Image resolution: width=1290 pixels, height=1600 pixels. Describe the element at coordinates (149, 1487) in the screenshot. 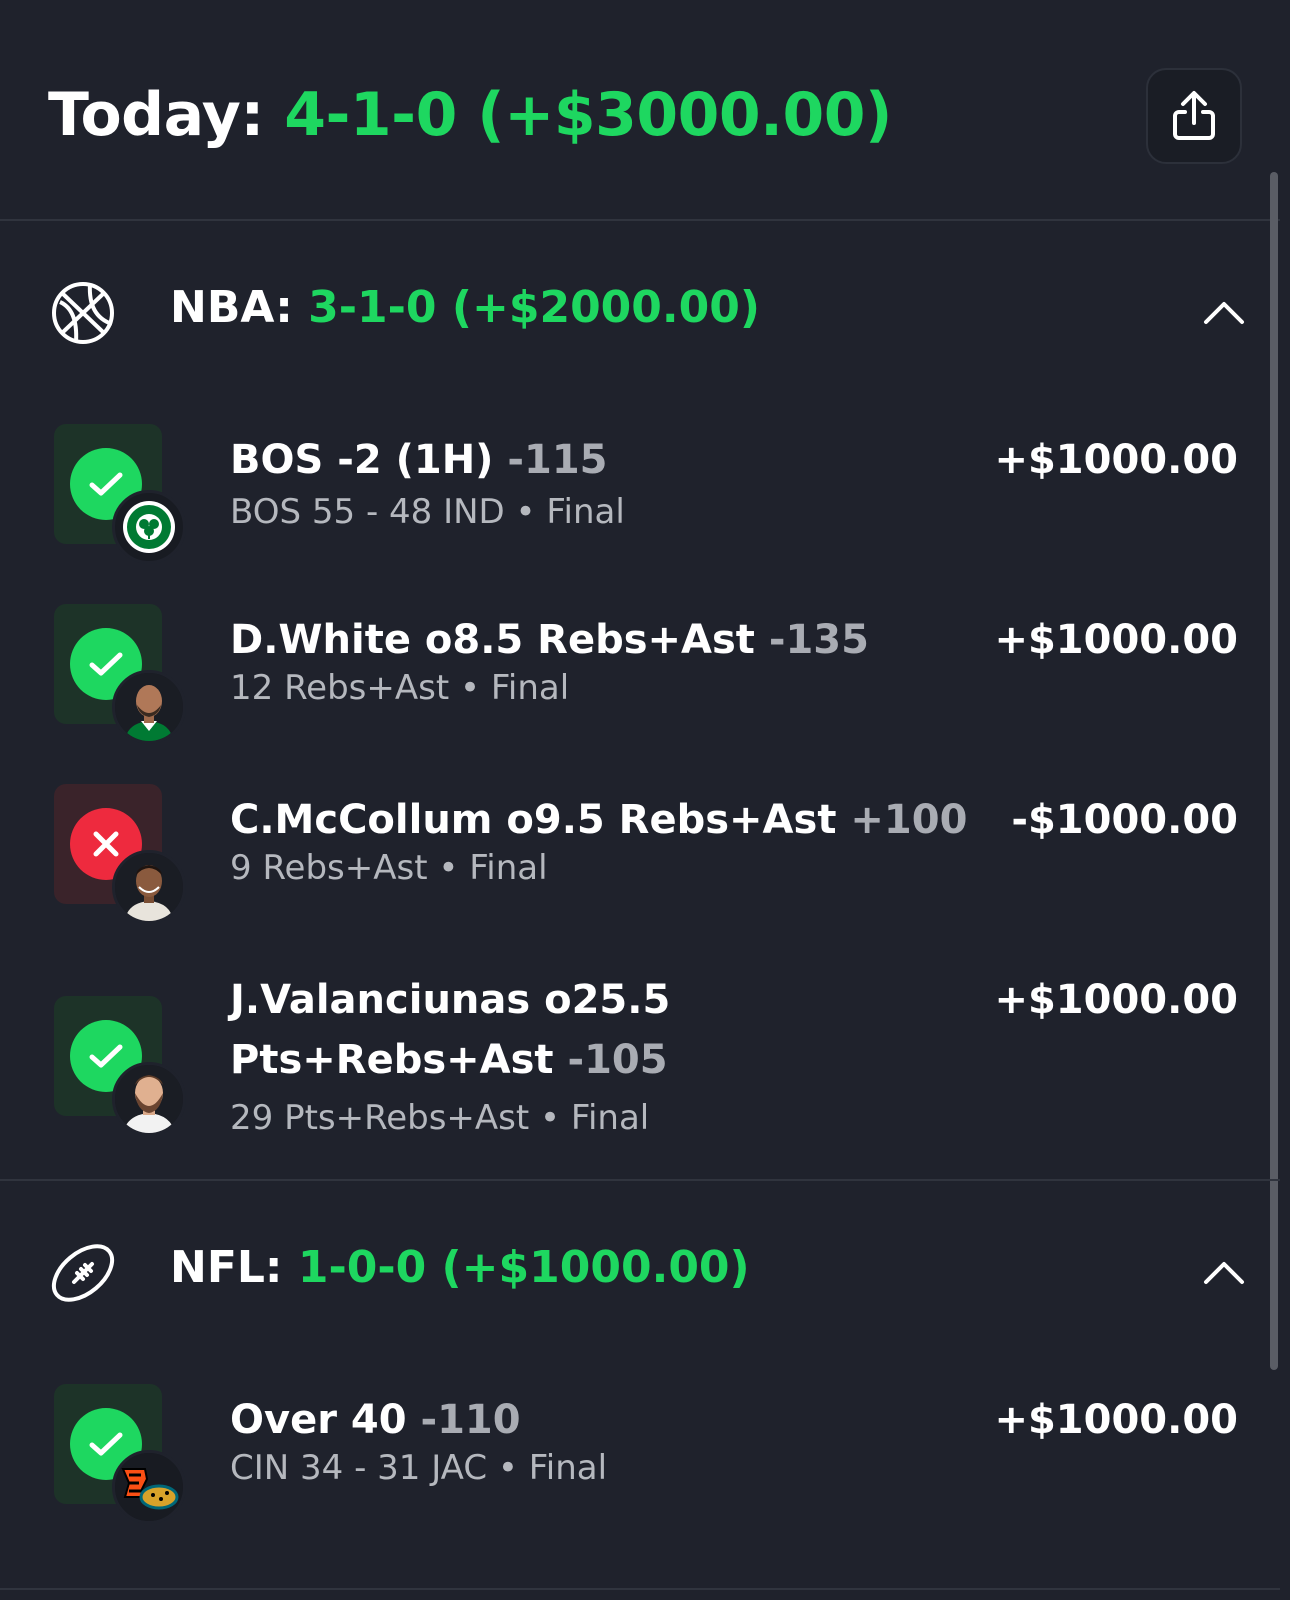

I see `team-logos` at that location.